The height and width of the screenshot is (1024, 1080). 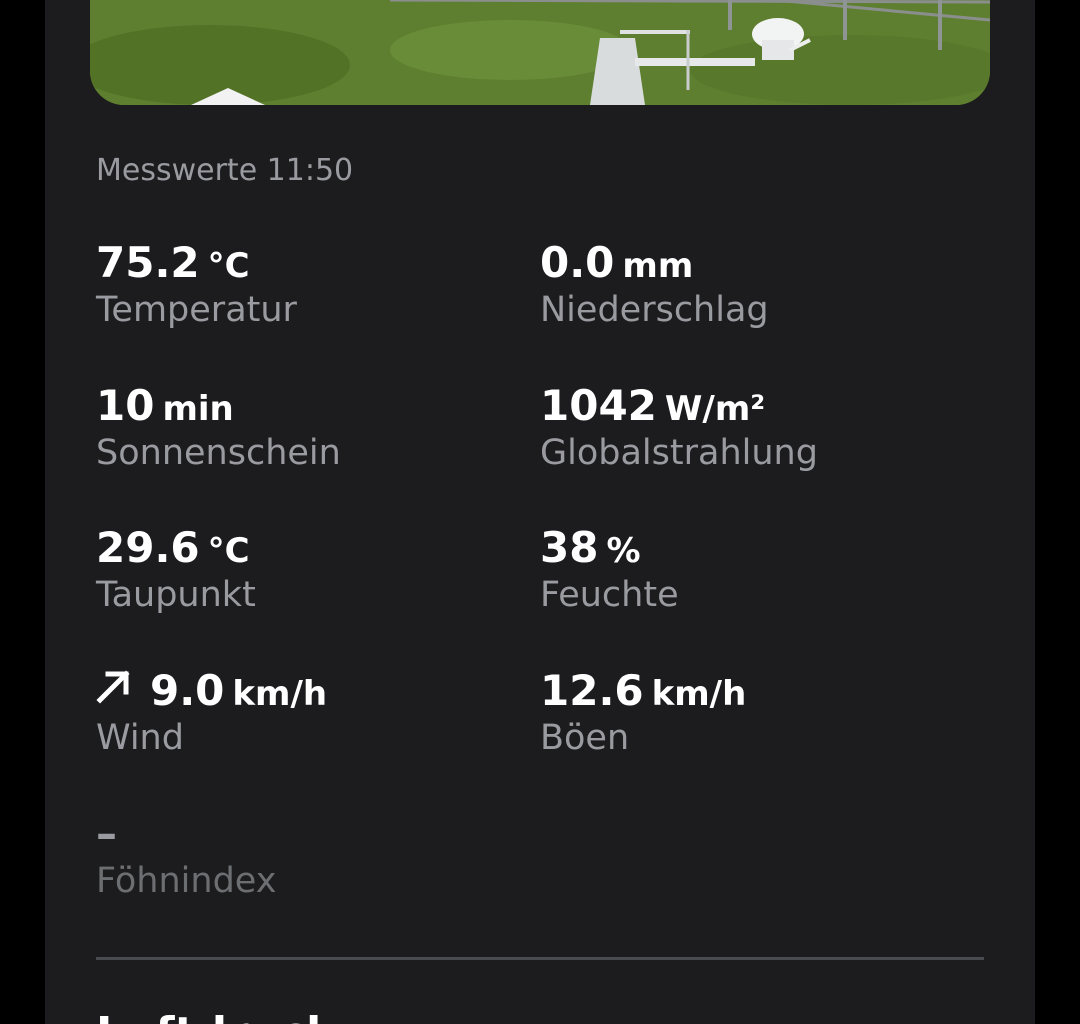 What do you see at coordinates (228, 96) in the screenshot?
I see `image-indicator-icon` at bounding box center [228, 96].